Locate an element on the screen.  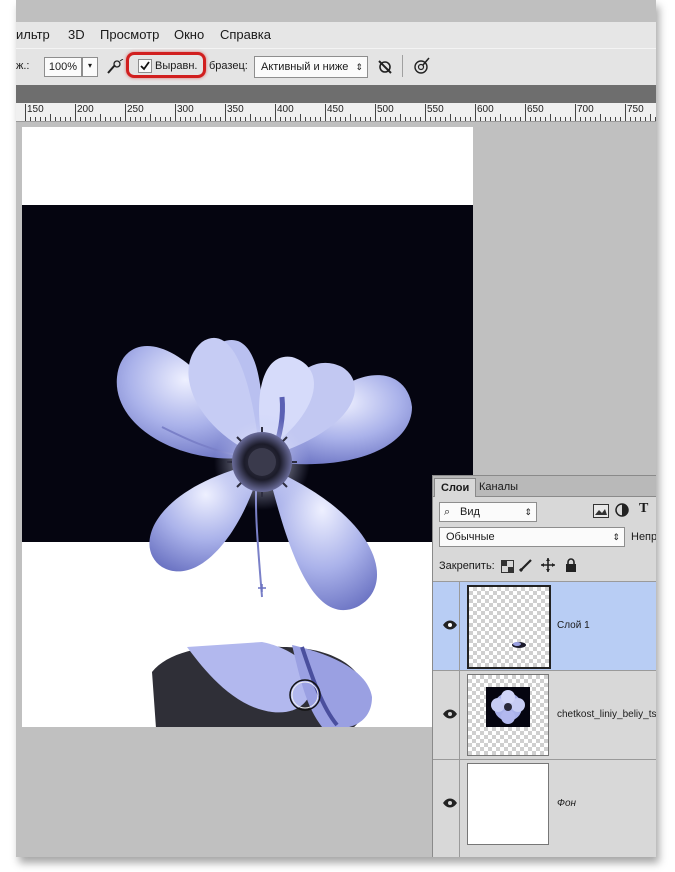
horizontal-ruler: 150 200 250 300 350 400 450 500 550 600 650 700 750 is located at coordinates (336, 112).